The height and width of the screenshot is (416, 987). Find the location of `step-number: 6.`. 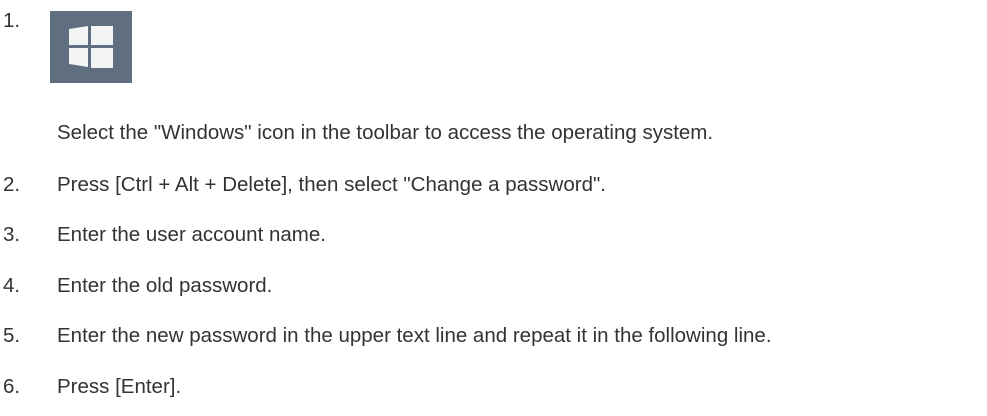

step-number: 6. is located at coordinates (12, 386).